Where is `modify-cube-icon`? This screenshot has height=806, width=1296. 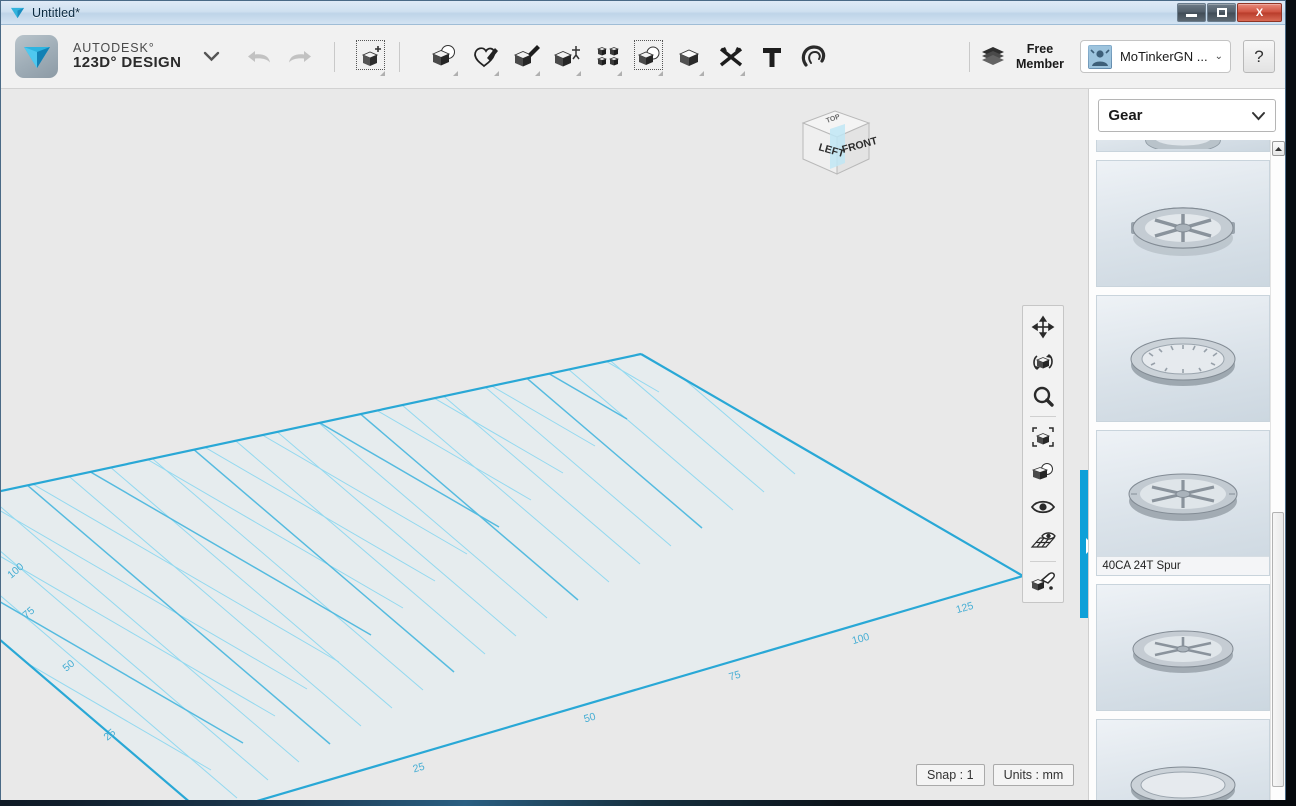 modify-cube-icon is located at coordinates (566, 56).